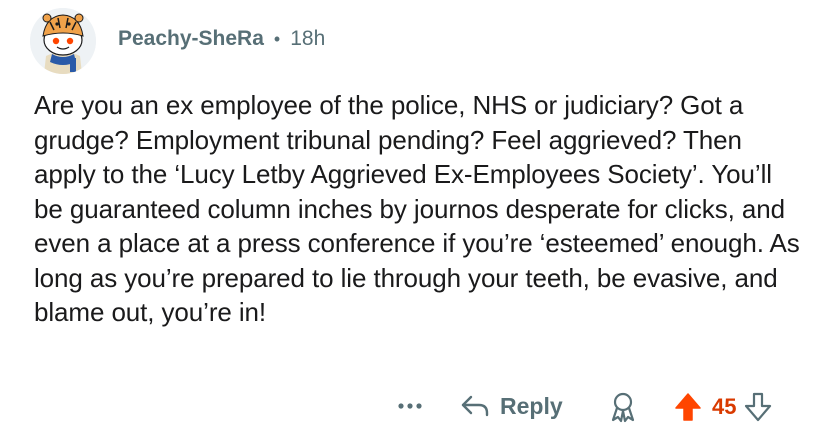 The height and width of the screenshot is (438, 828). I want to click on ellipsis-icon, so click(410, 406).